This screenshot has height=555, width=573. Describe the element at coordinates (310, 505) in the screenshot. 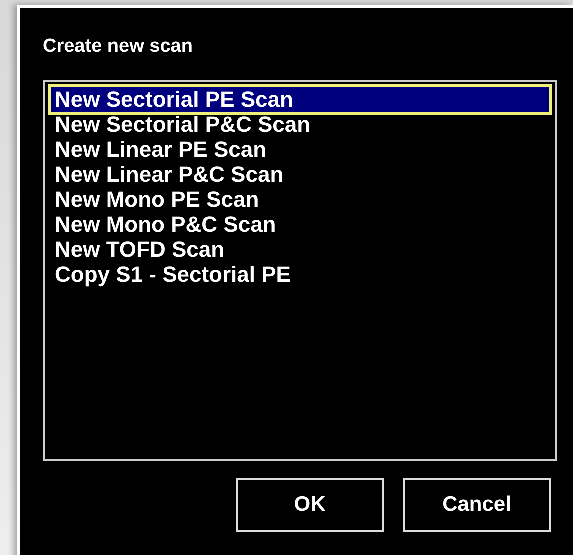

I see `ok-button: OK` at that location.